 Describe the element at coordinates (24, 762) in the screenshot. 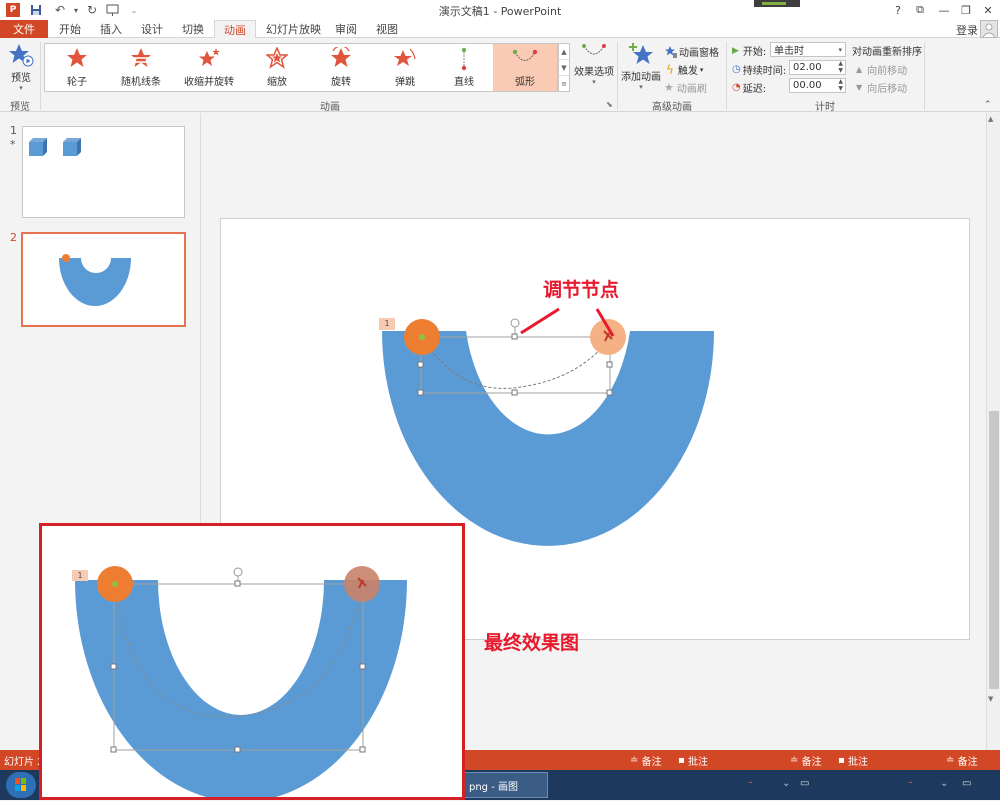

I see `status-slide-number: 幻灯片 2` at that location.